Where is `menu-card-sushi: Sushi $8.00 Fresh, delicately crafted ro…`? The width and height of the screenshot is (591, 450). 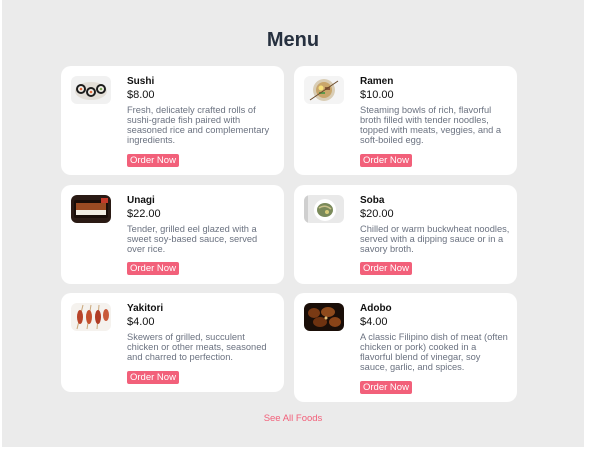 menu-card-sushi: Sushi $8.00 Fresh, delicately crafted ro… is located at coordinates (172, 120).